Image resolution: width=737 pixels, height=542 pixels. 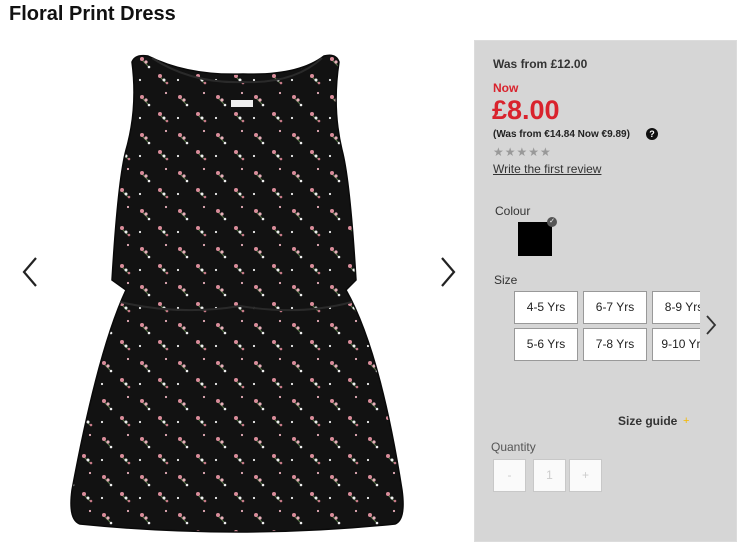 I want to click on colour-label: Colour, so click(x=513, y=211).